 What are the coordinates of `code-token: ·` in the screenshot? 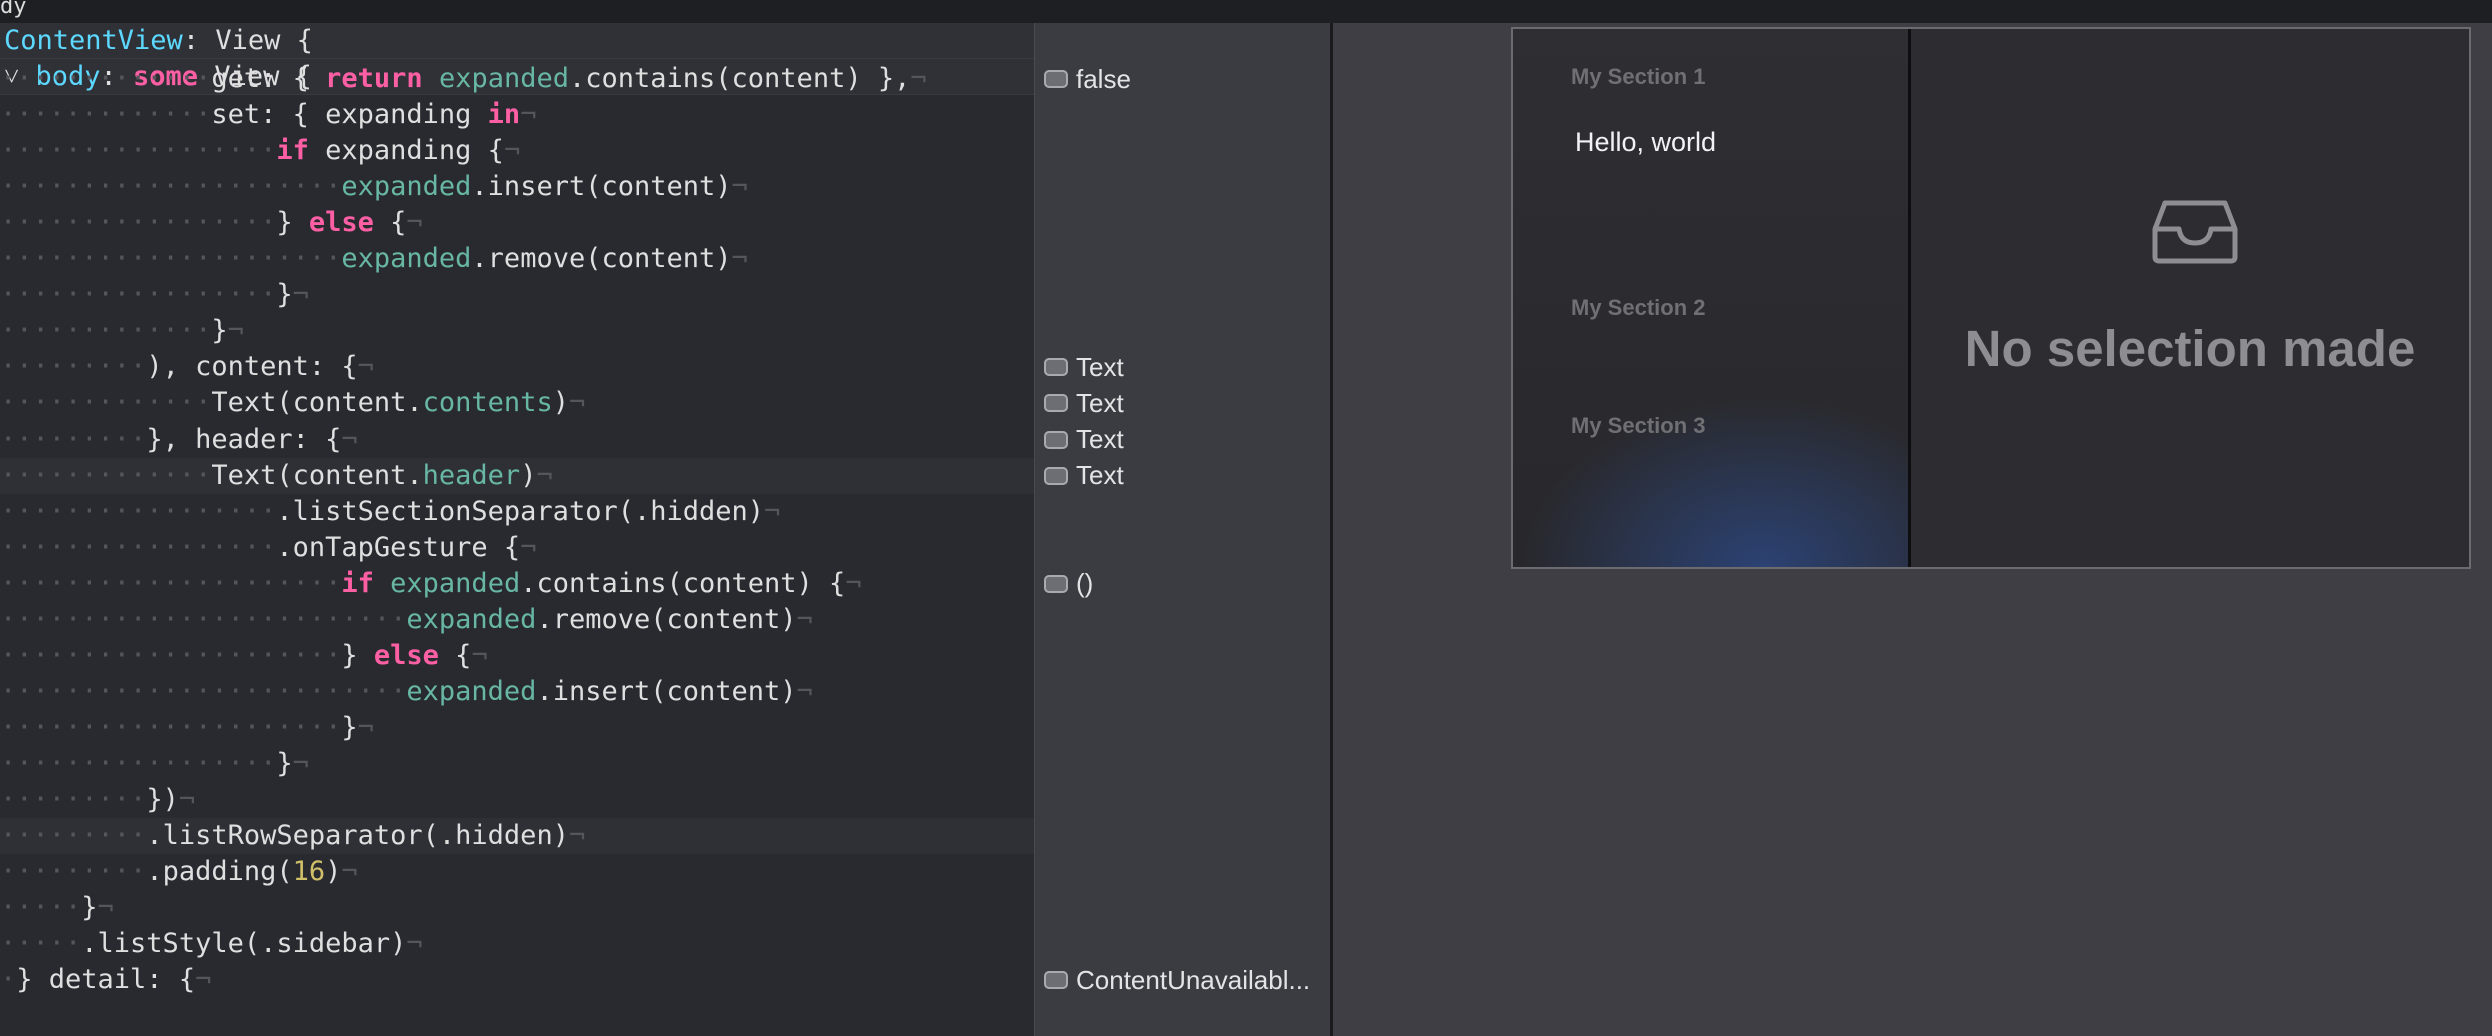 It's located at (8, 980).